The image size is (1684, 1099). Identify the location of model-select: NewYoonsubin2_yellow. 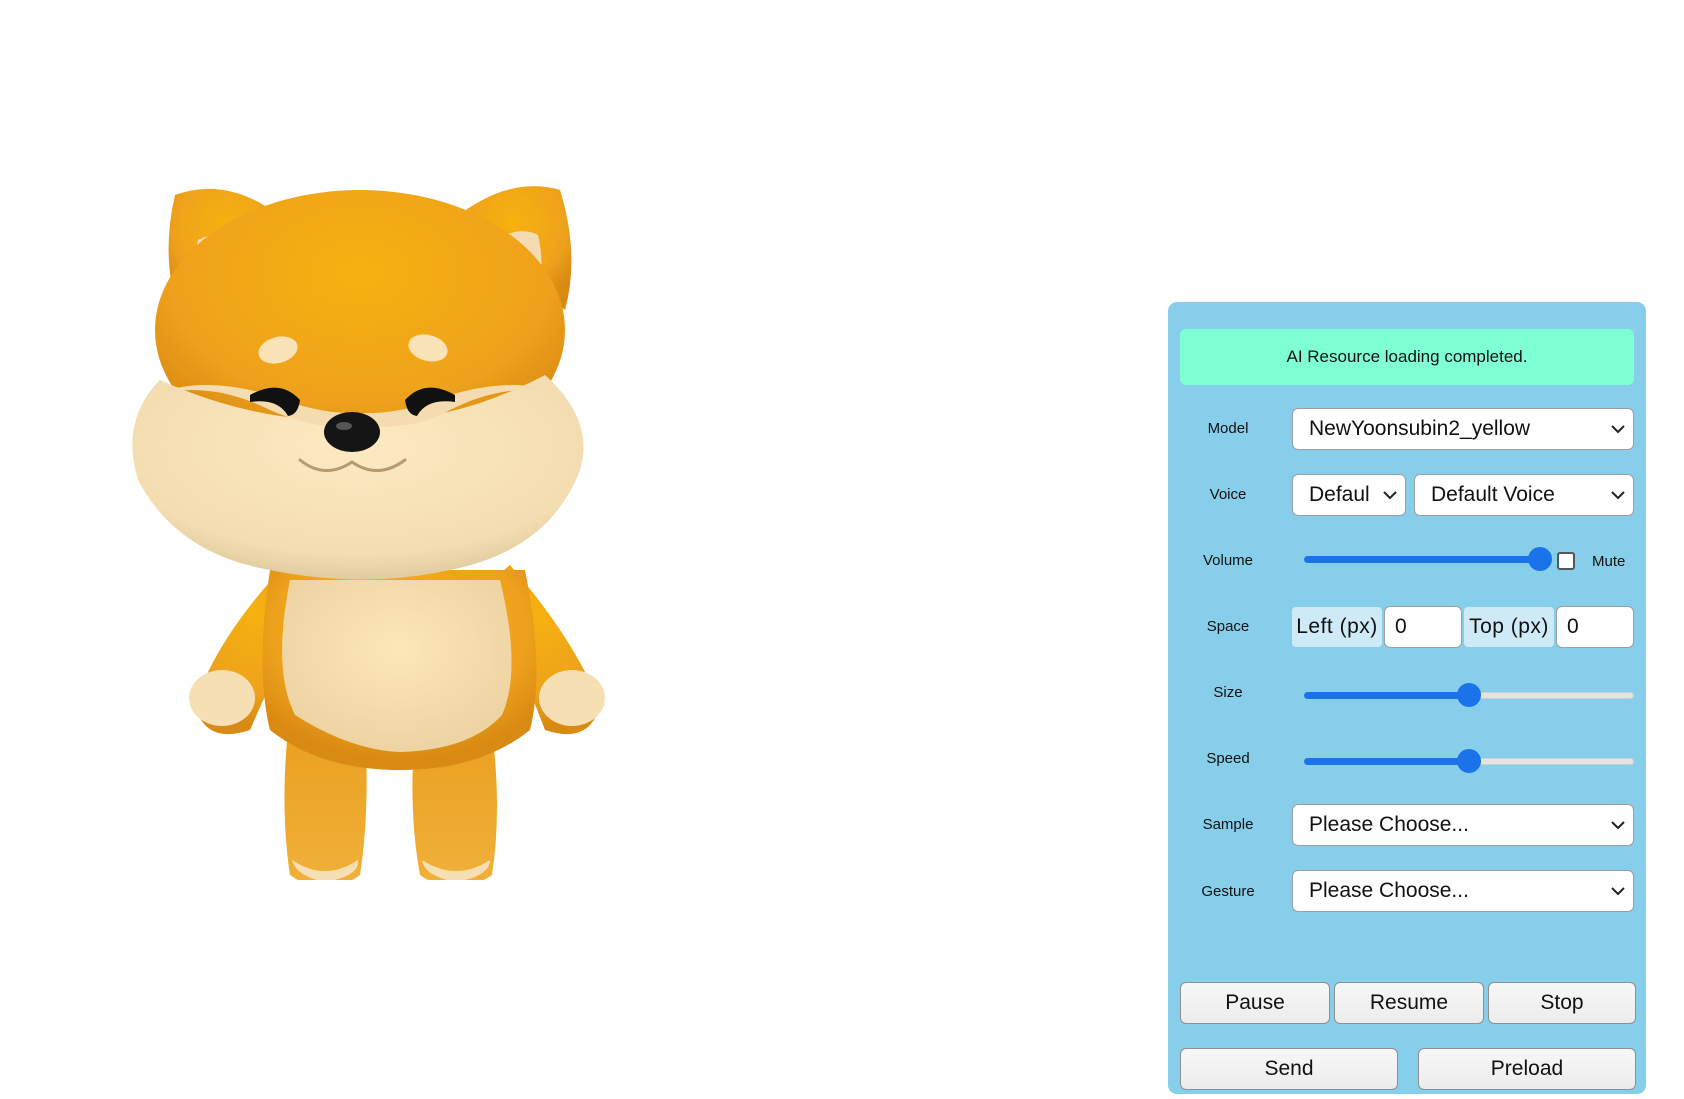
(1463, 429).